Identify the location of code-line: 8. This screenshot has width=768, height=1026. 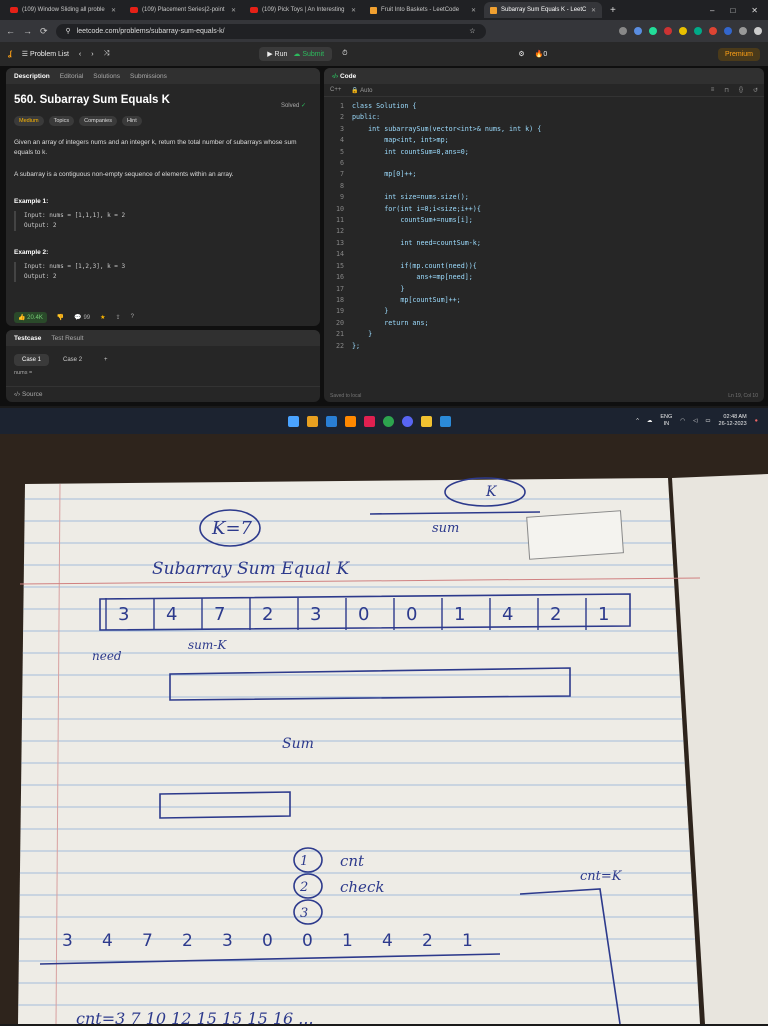
(544, 186).